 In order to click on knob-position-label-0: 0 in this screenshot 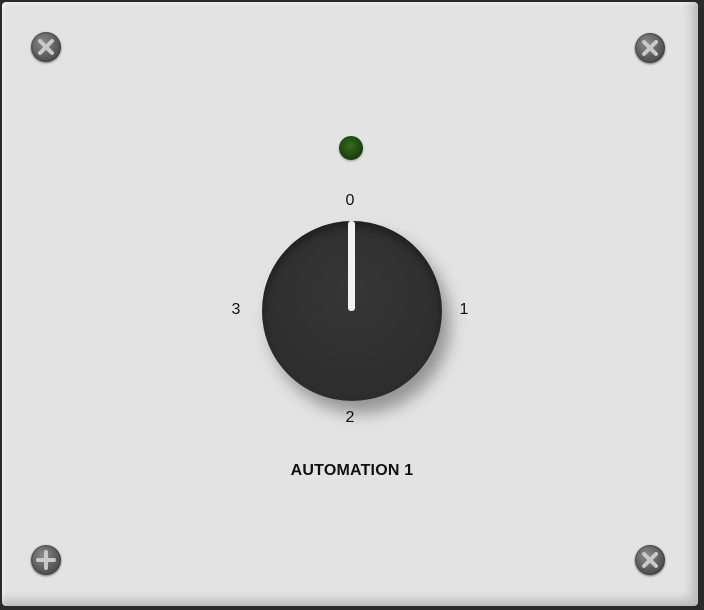, I will do `click(350, 200)`.